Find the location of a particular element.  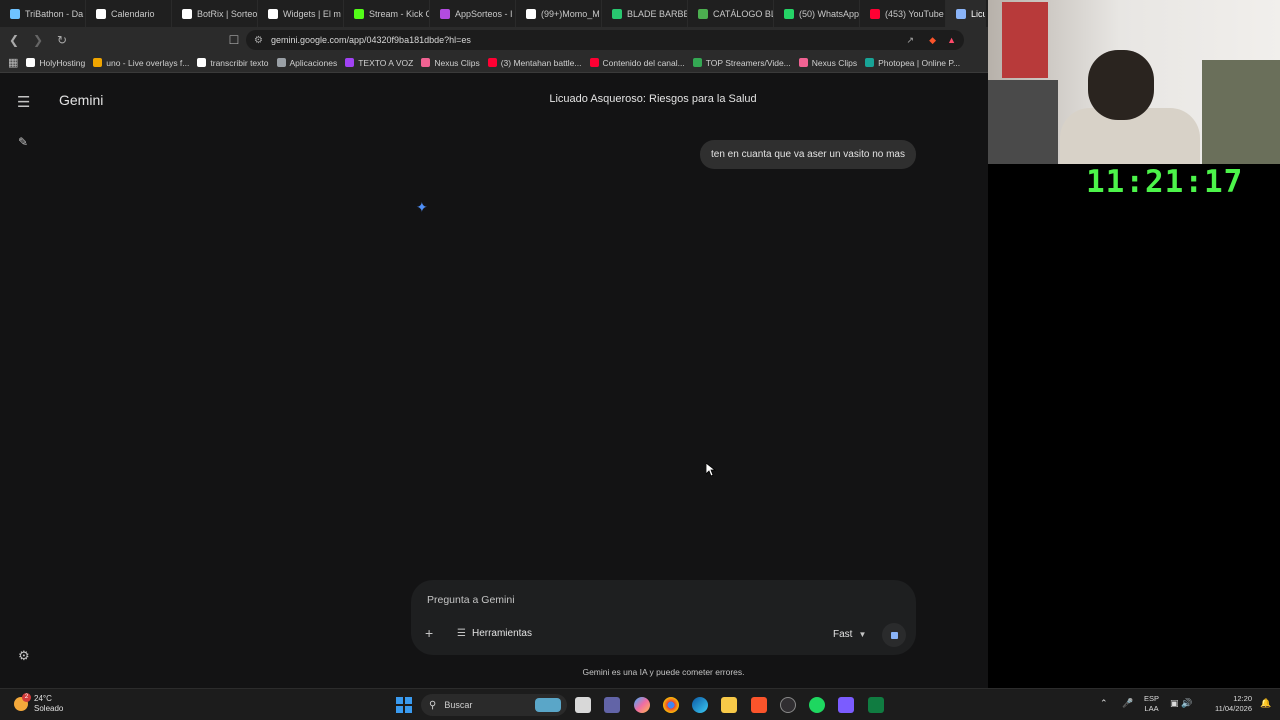

tools-sliders-icon: ☰ is located at coordinates (461, 633).